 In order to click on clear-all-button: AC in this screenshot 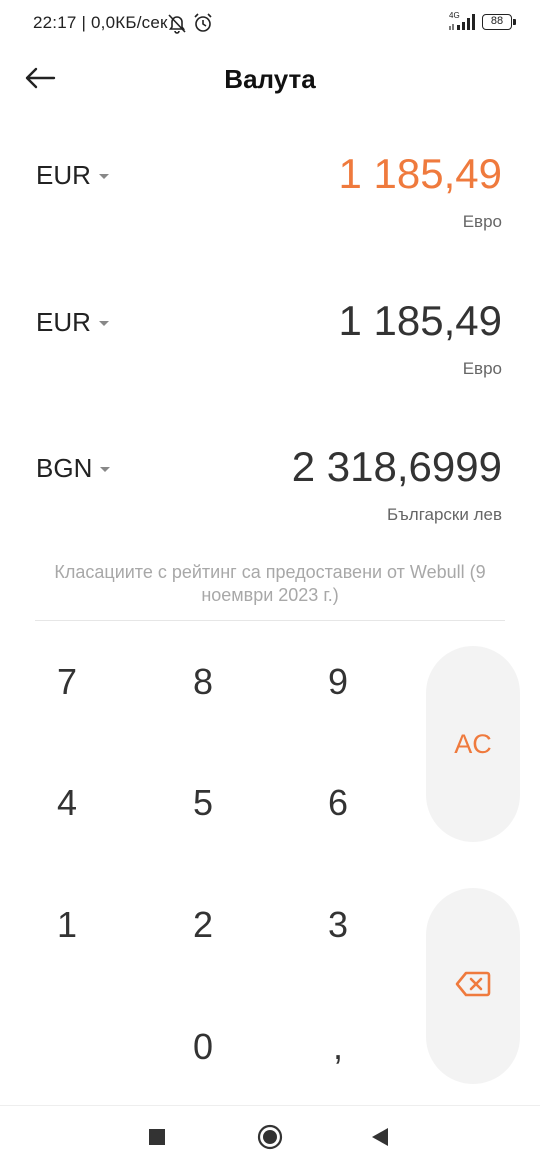, I will do `click(473, 744)`.